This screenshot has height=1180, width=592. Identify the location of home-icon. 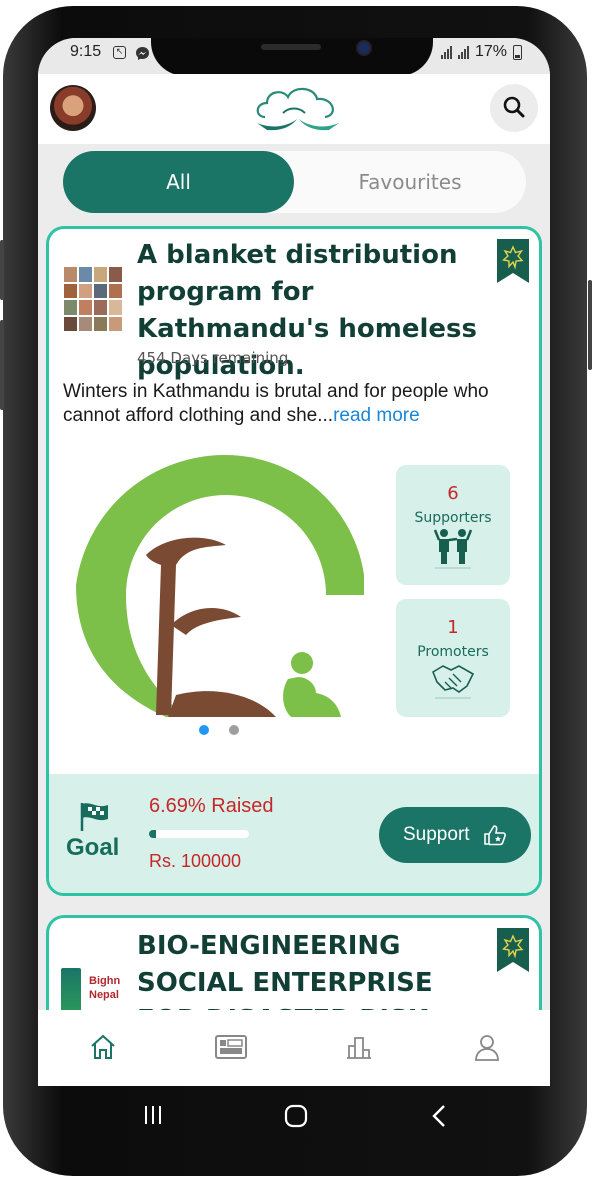
(103, 1047).